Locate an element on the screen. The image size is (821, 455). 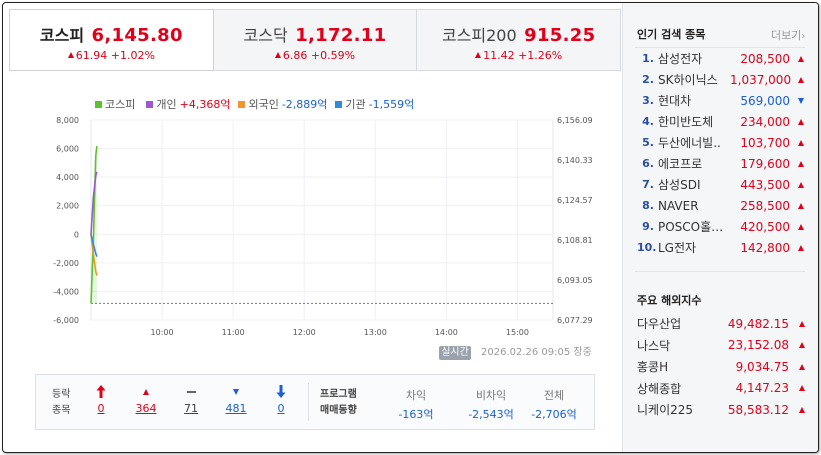
index-change: 11.42 +1.26% is located at coordinates (518, 55).